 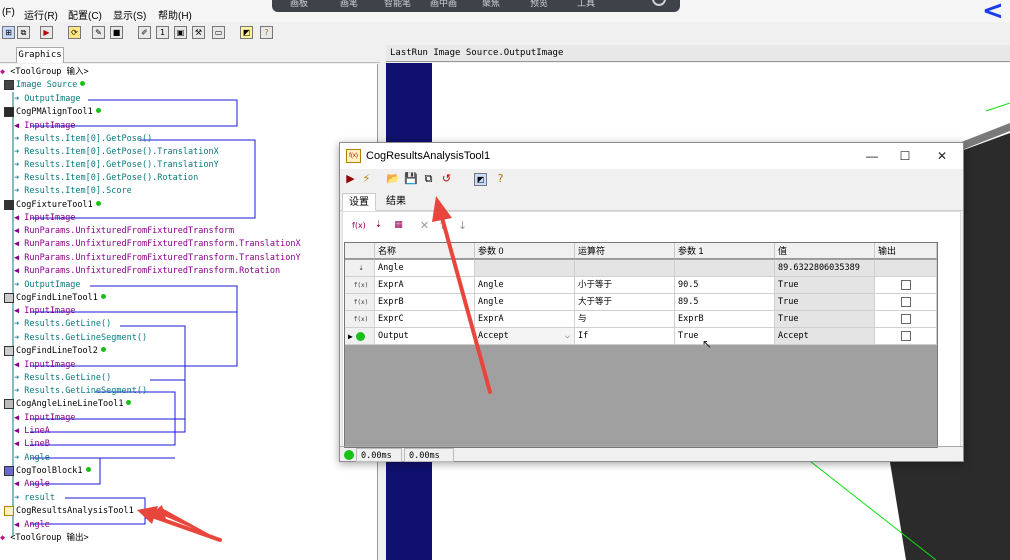 I want to click on tree-results-analysis: CogResultsAnalysisTool1, so click(x=69, y=511).